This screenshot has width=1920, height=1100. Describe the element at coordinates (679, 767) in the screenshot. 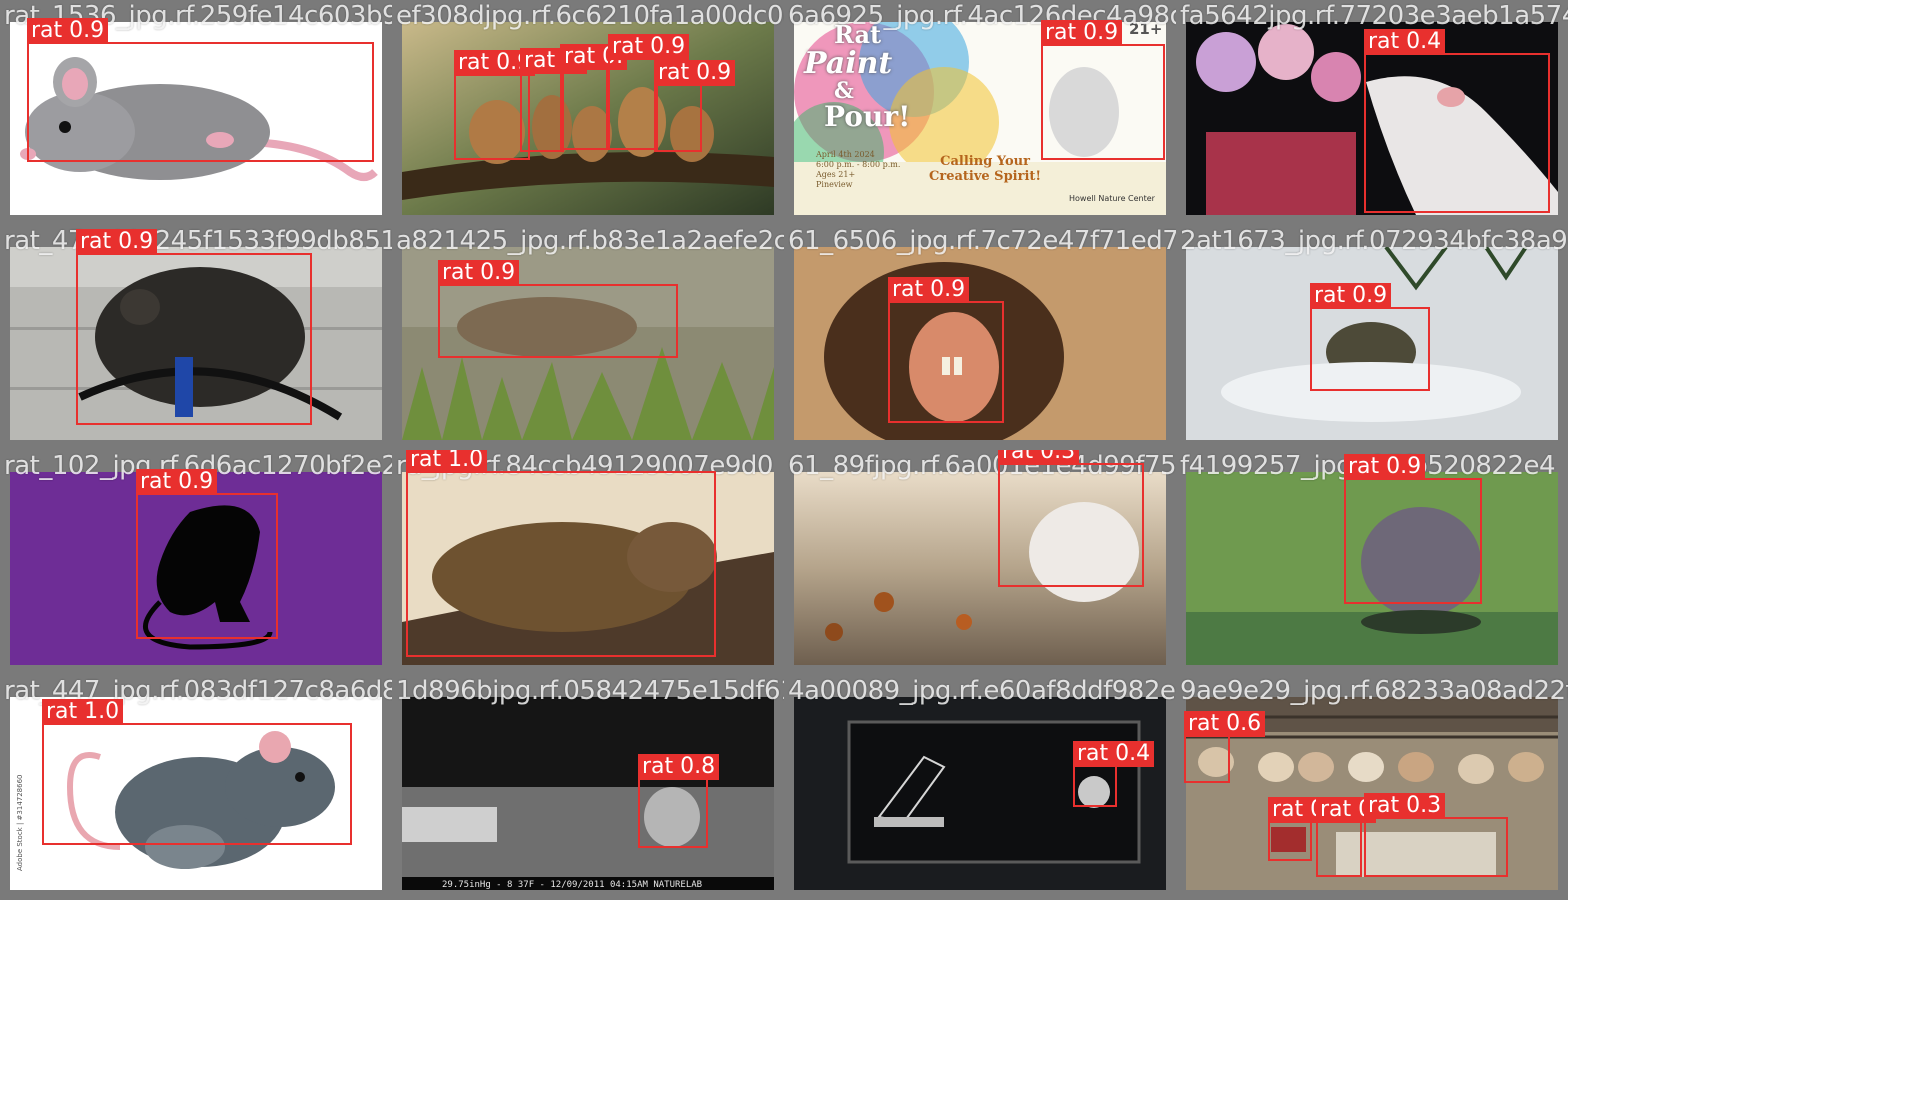

I see `detection-label: rat 0.8` at that location.